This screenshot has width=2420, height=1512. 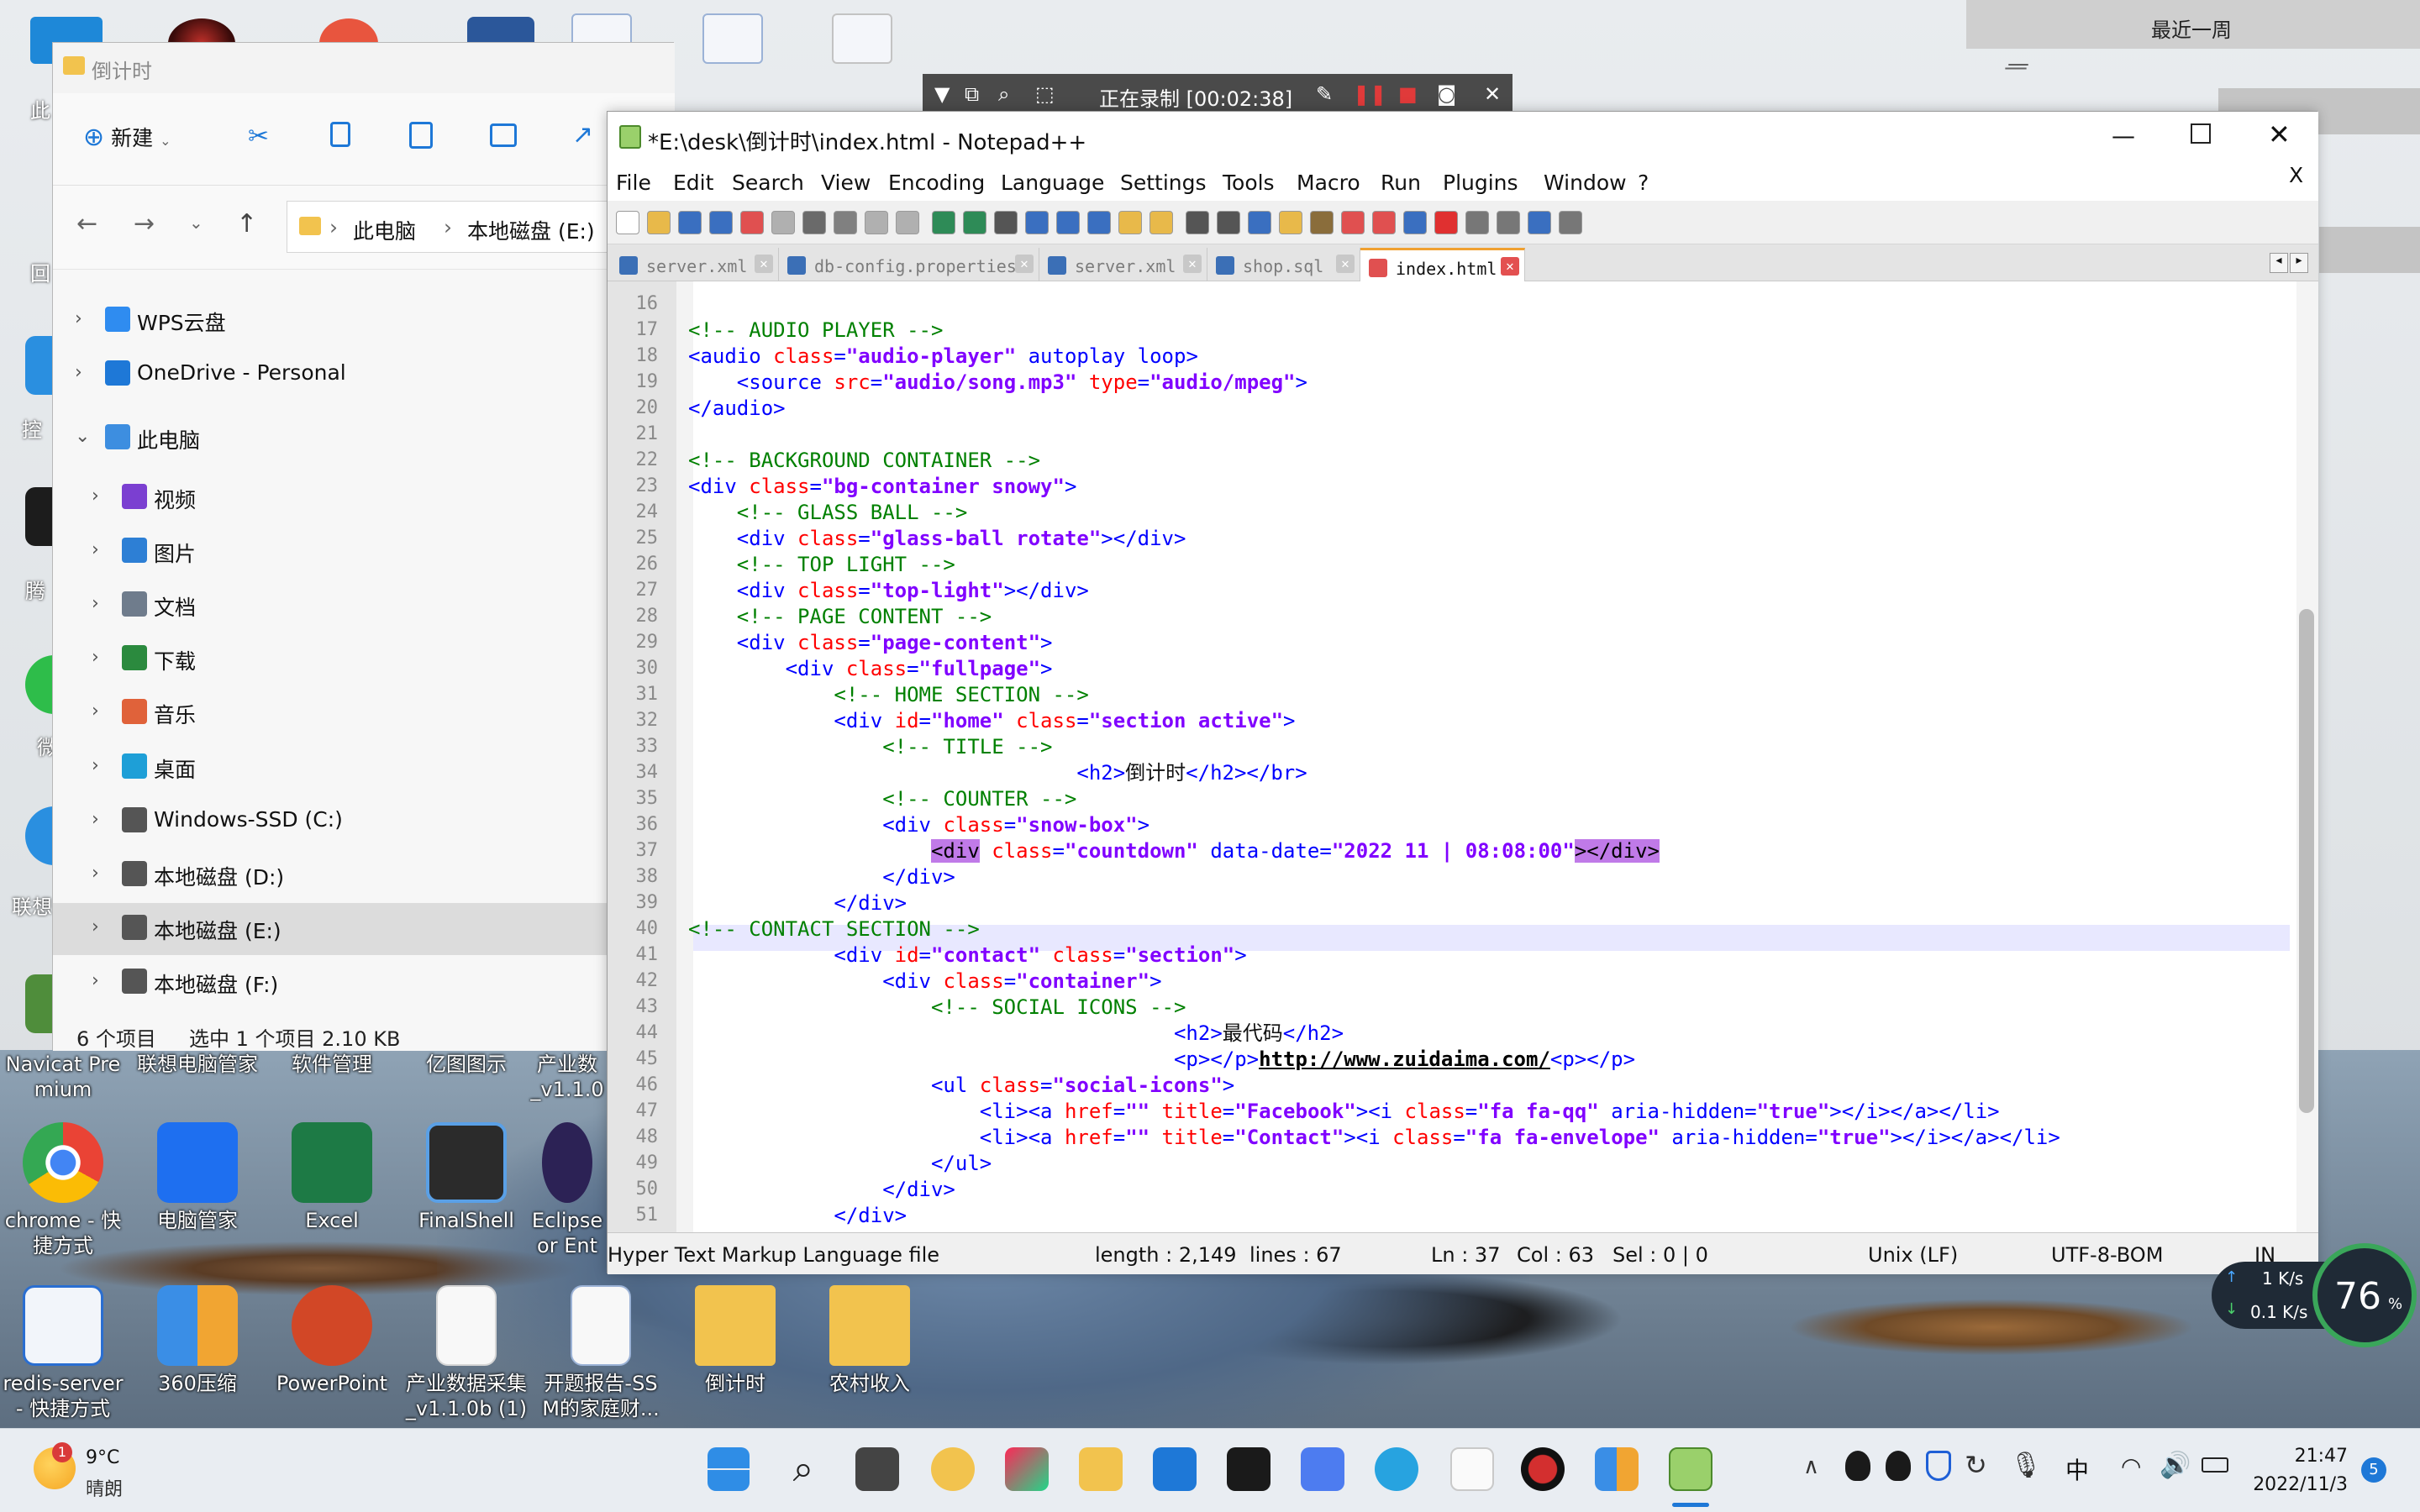 I want to click on tree-item: ⌄ 此电脑, so click(x=364, y=438).